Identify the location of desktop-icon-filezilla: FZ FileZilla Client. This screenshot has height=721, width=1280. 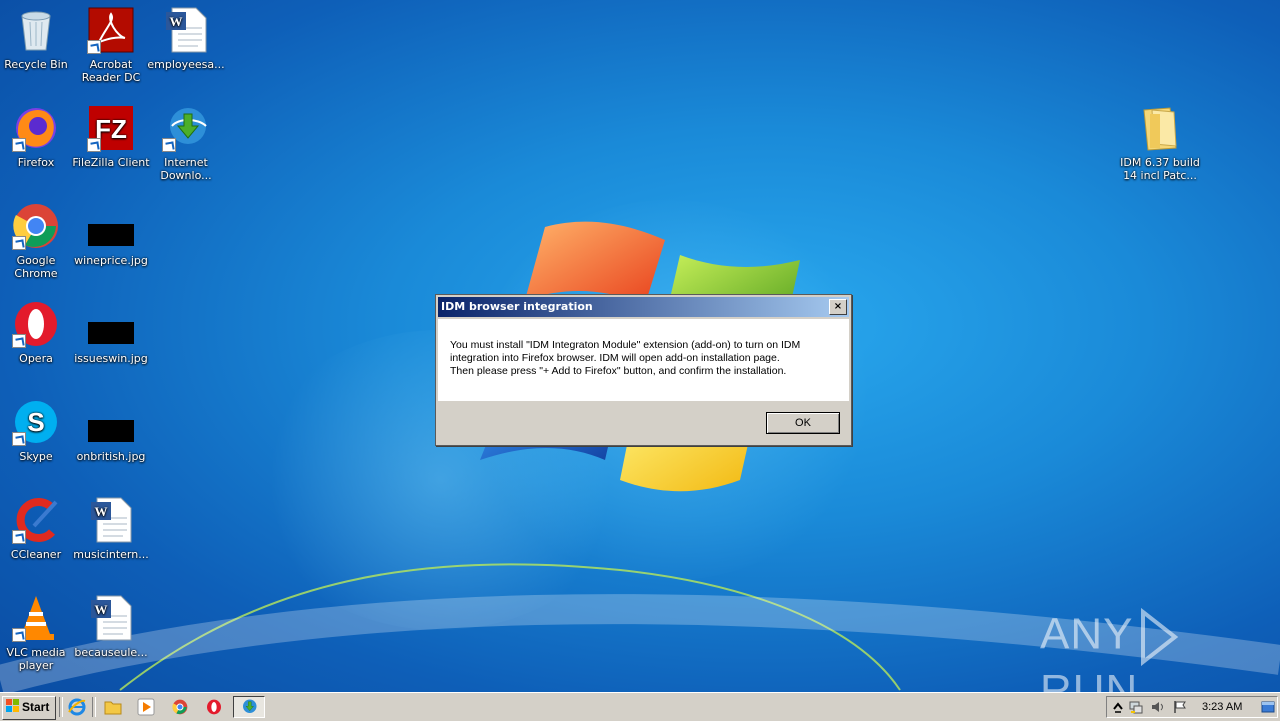
(111, 136).